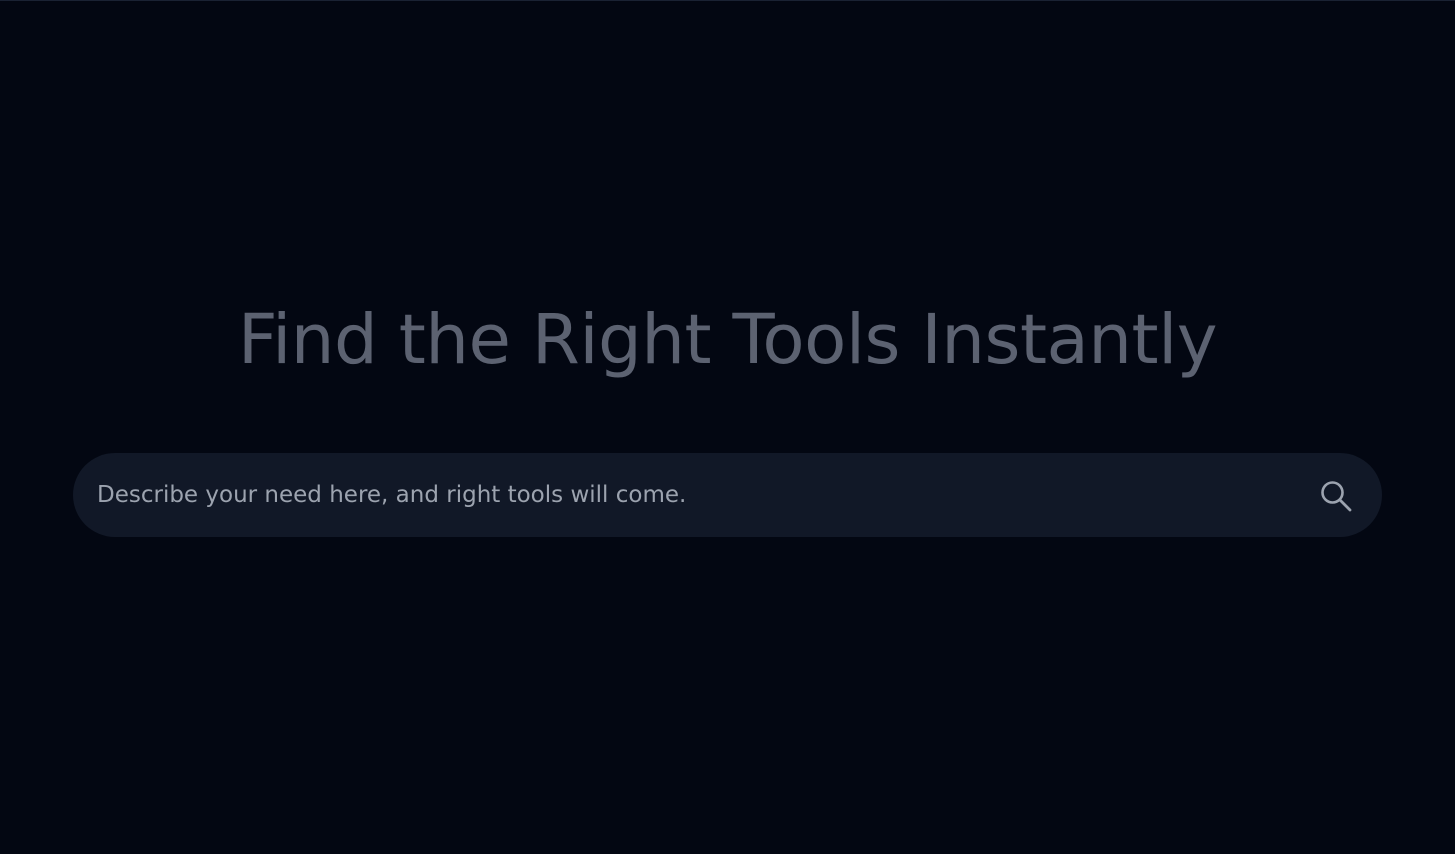 This screenshot has width=1455, height=854. I want to click on search-button, so click(1336, 496).